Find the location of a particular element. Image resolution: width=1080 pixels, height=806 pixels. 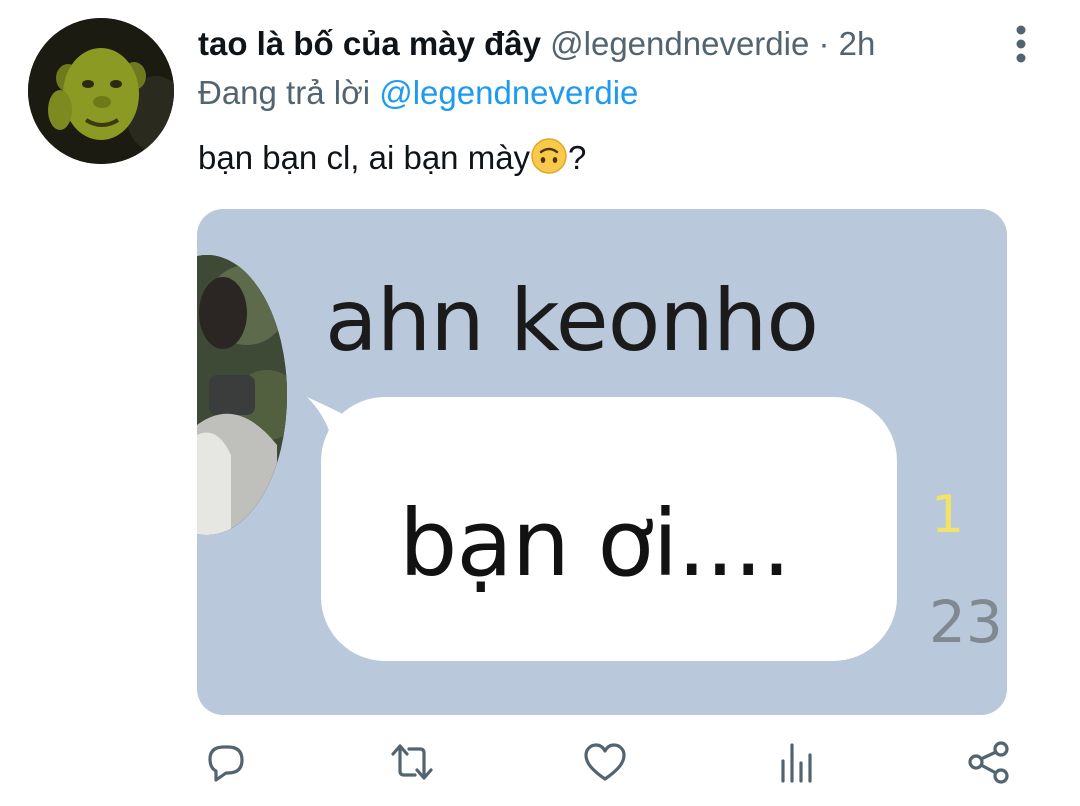

like-button is located at coordinates (605, 762).